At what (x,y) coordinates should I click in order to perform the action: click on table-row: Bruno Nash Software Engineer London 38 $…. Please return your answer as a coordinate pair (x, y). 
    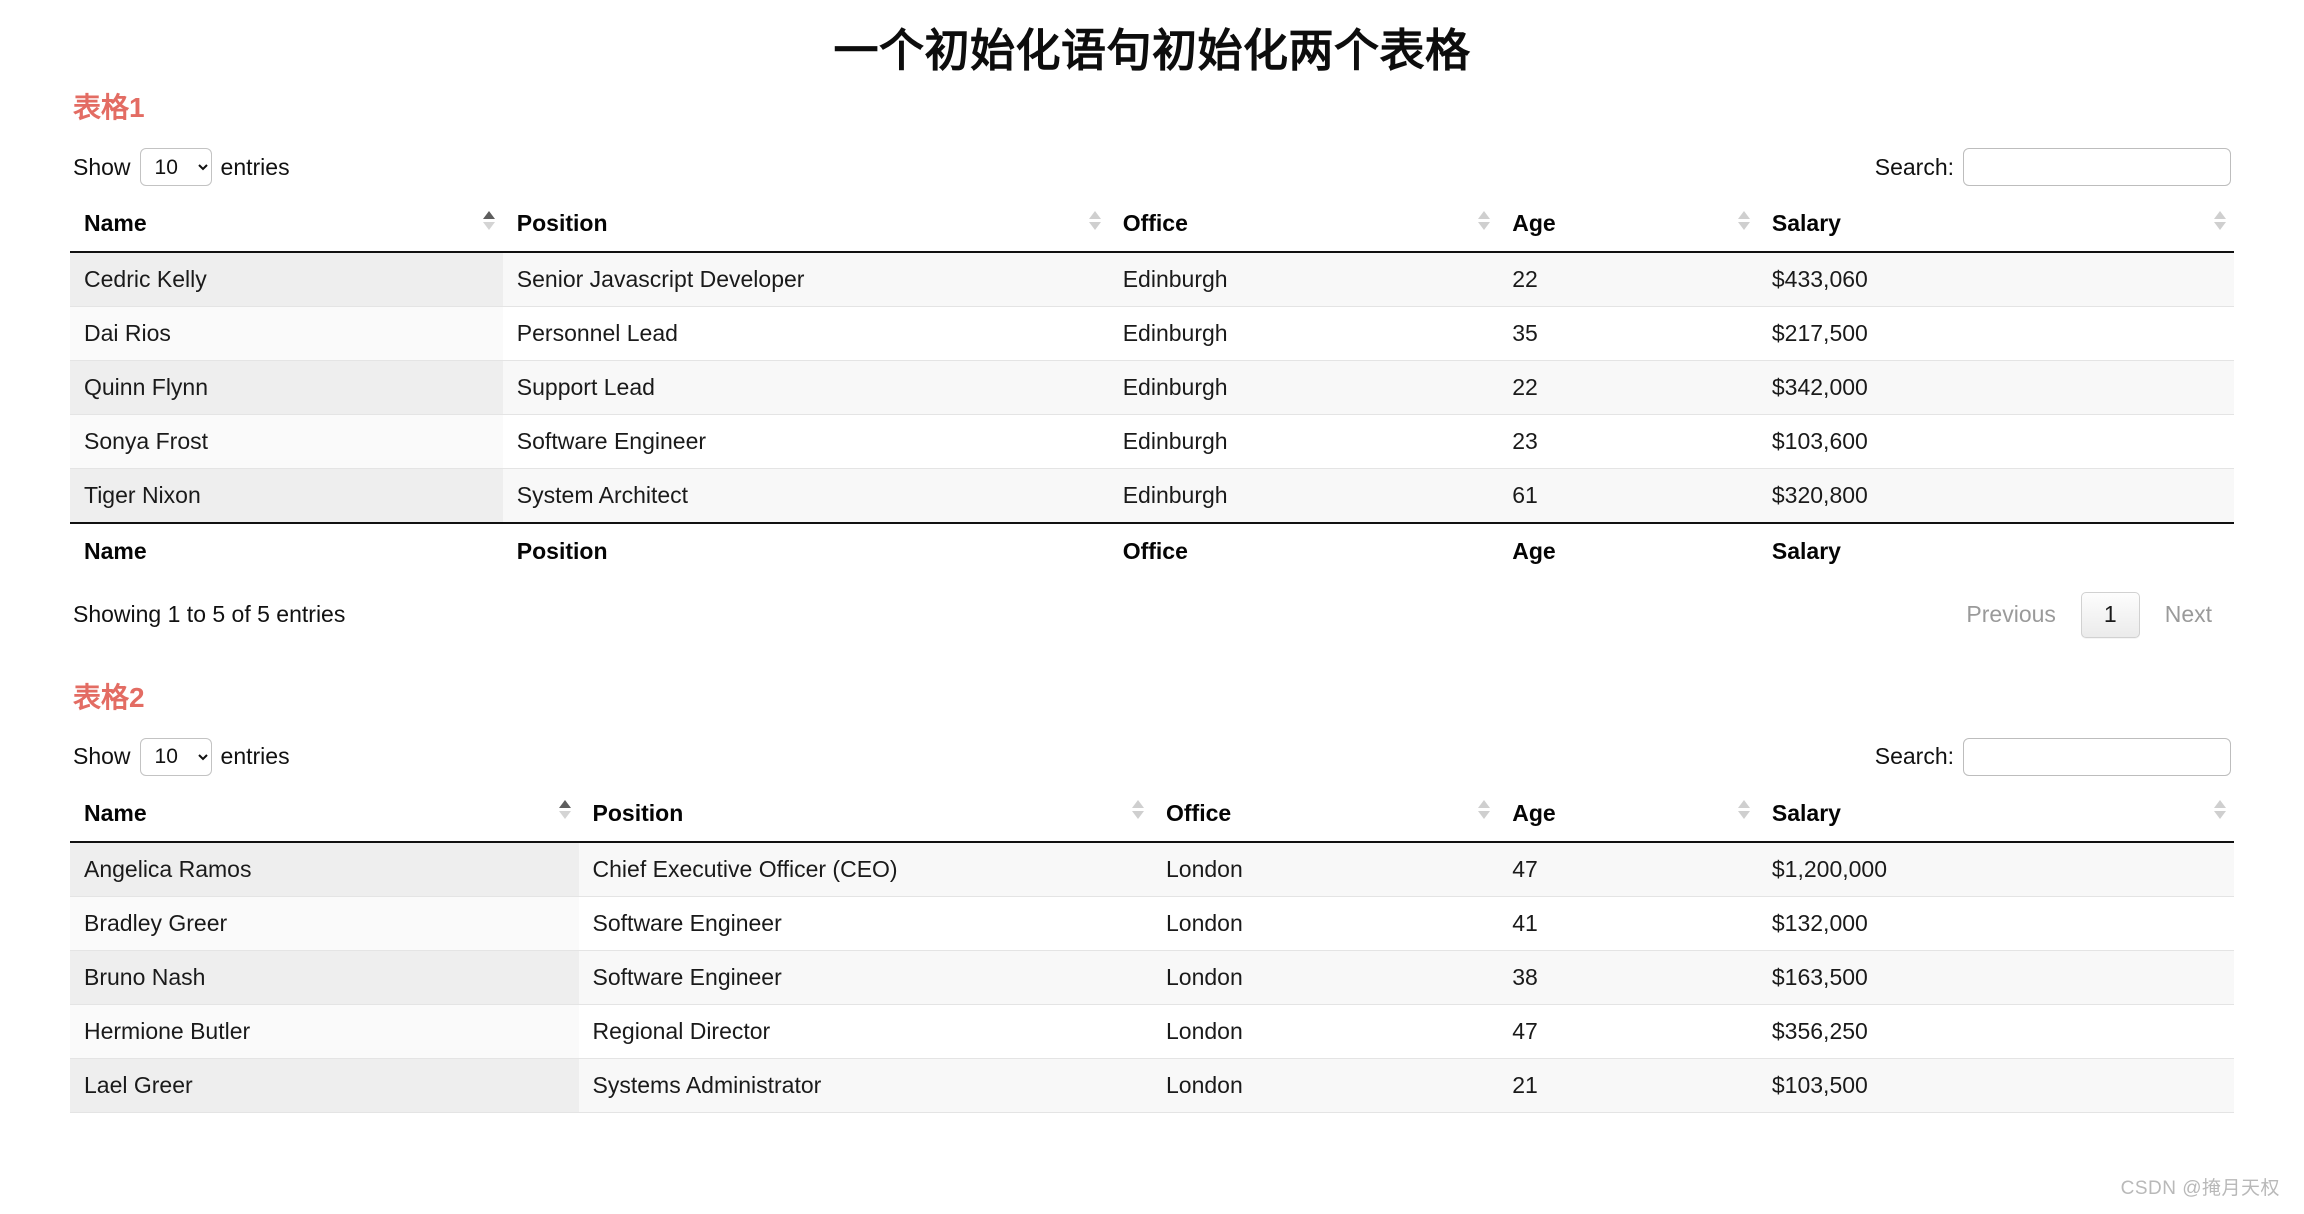
    Looking at the image, I should click on (1152, 977).